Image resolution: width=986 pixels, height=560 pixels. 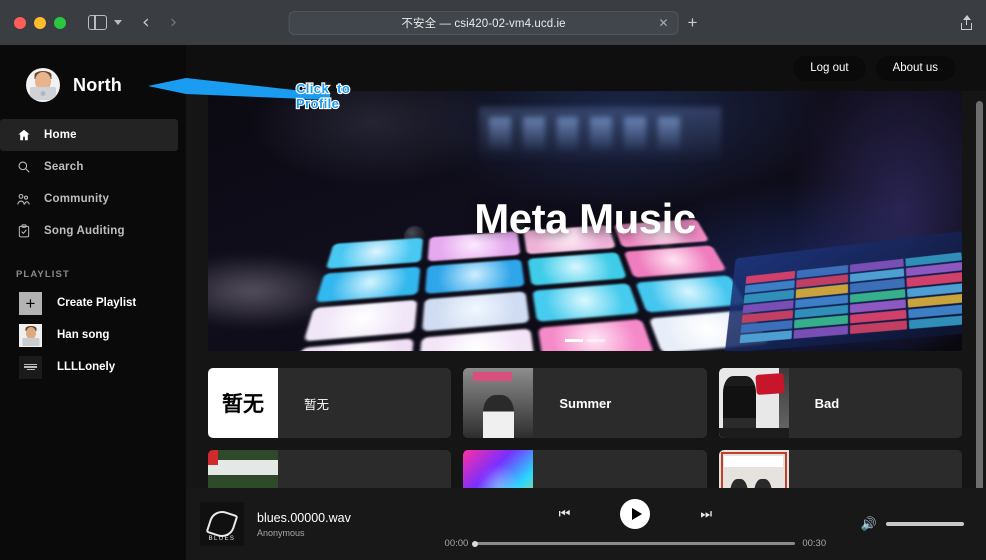 I want to click on bad-cover, so click(x=753, y=403).